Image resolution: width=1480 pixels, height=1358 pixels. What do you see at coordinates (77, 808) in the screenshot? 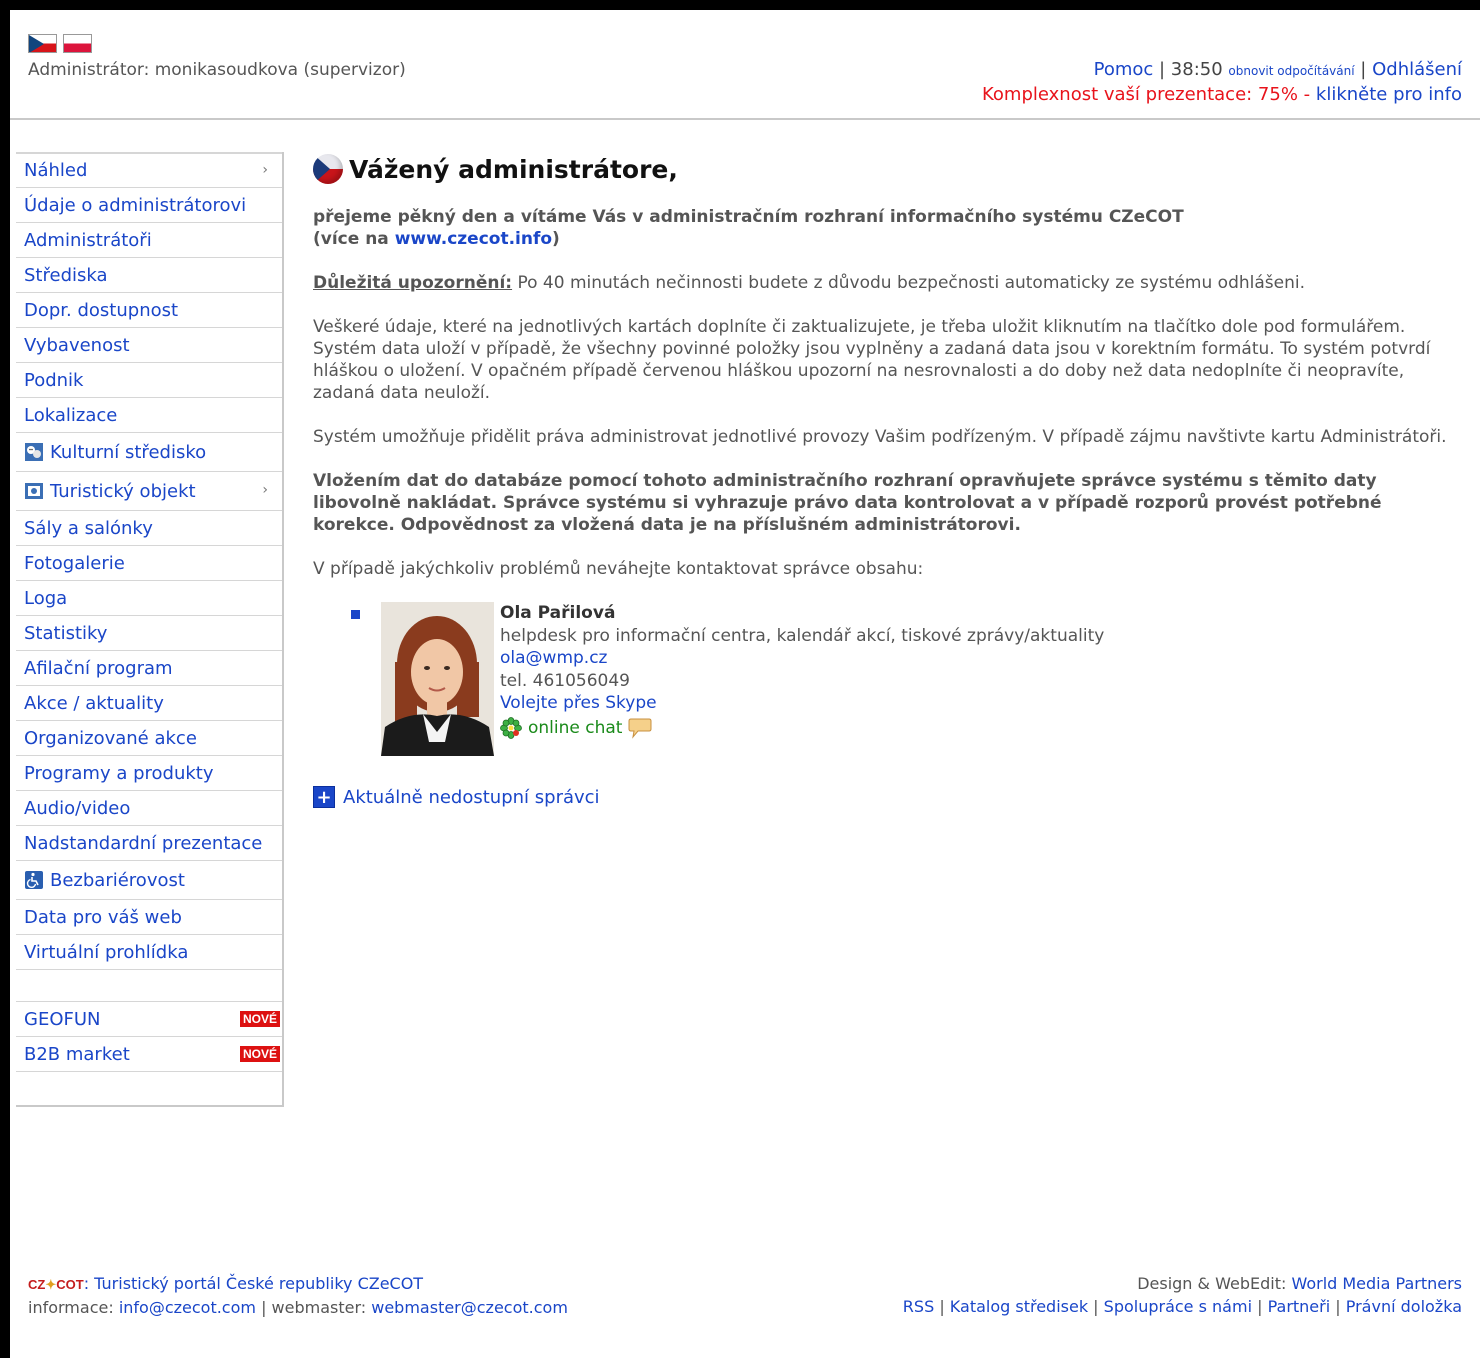
I see `sidebar-item-label: Audio/video` at bounding box center [77, 808].